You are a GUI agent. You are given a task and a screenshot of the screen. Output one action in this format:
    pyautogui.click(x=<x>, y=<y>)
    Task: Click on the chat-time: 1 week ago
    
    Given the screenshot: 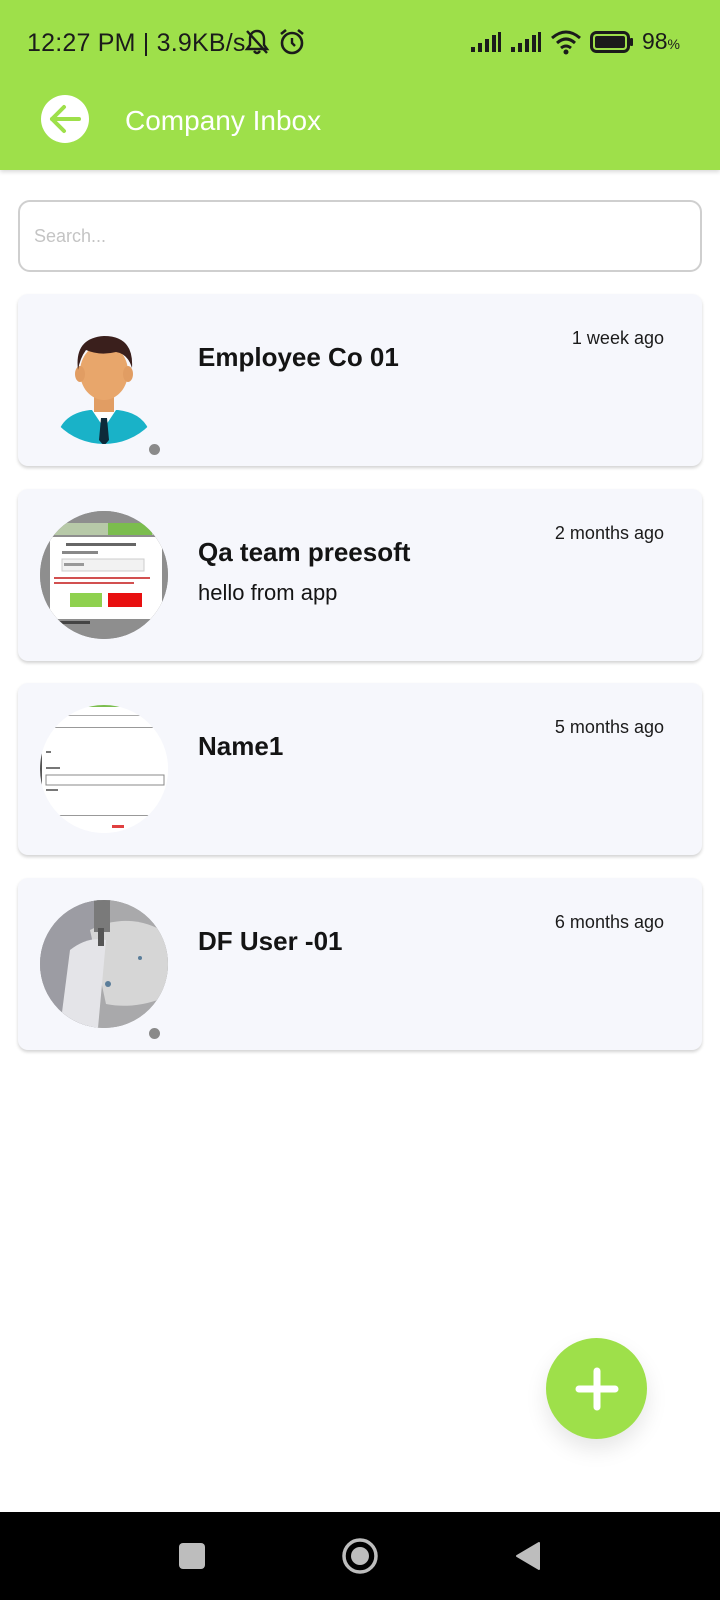 What is the action you would take?
    pyautogui.click(x=617, y=338)
    